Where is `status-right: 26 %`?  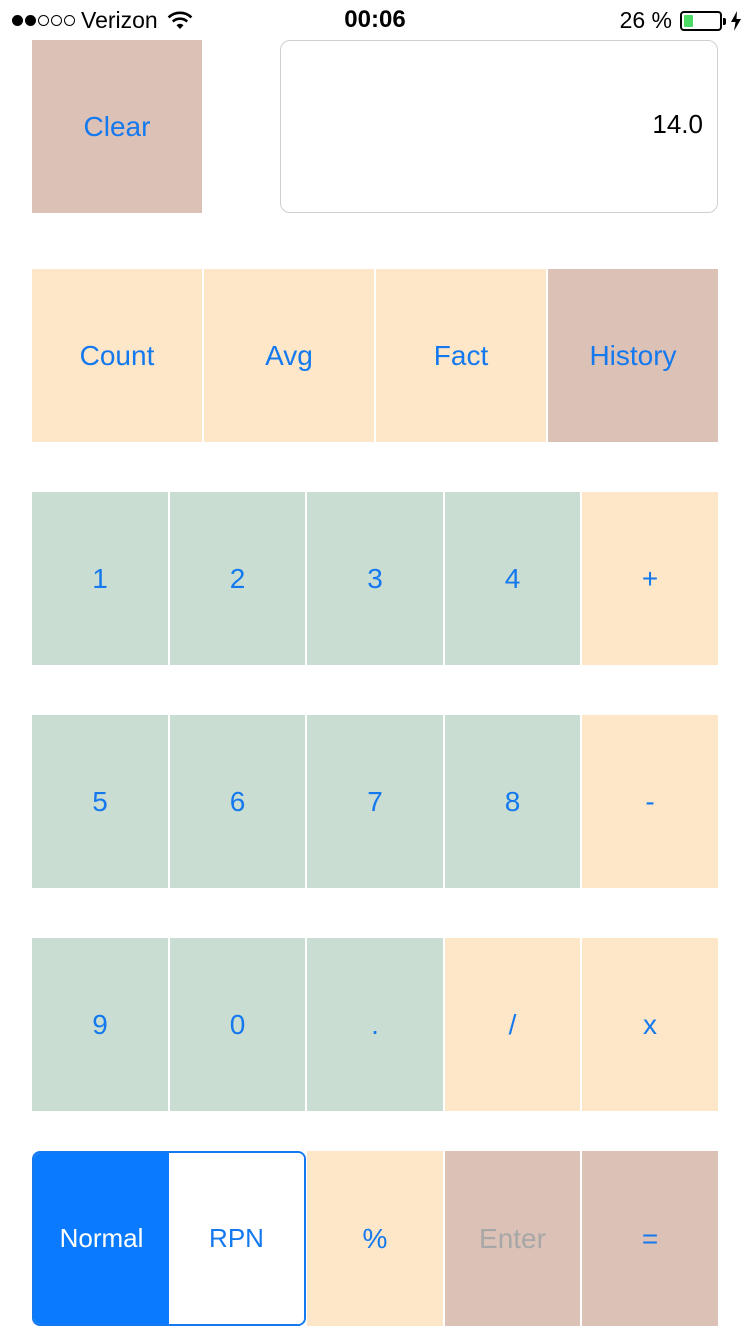
status-right: 26 % is located at coordinates (681, 20).